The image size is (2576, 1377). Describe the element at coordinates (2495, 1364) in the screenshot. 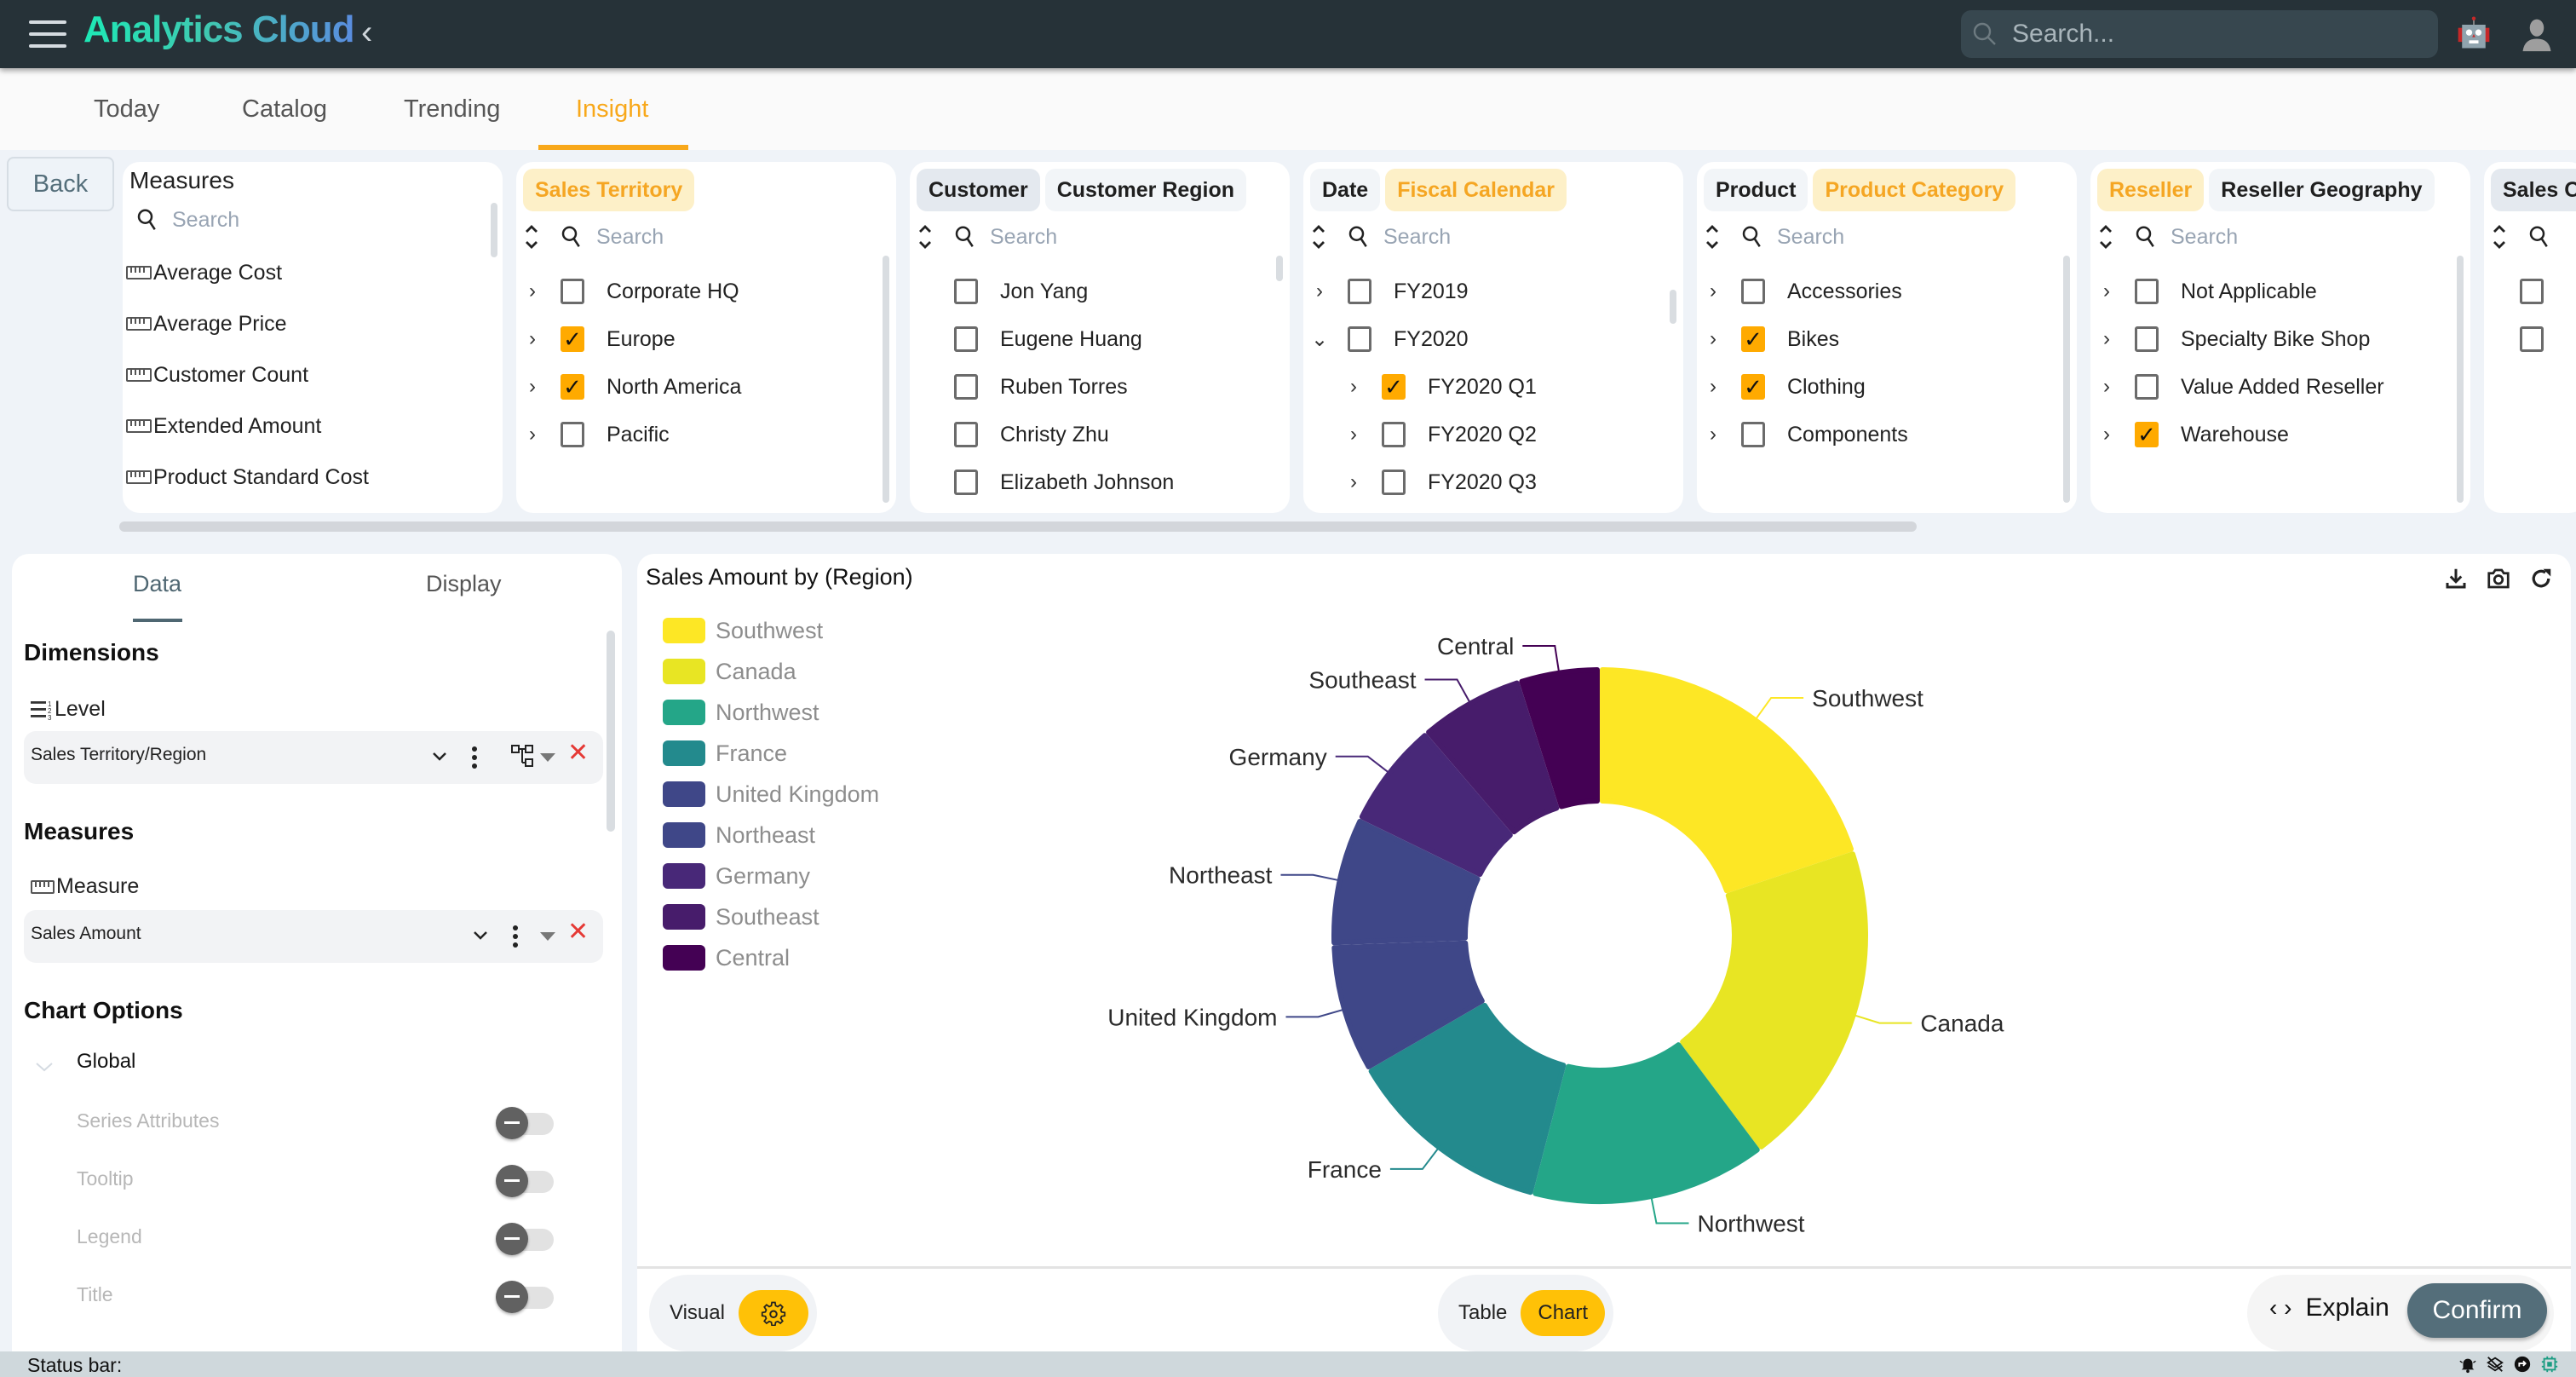

I see `layers-off-icon` at that location.